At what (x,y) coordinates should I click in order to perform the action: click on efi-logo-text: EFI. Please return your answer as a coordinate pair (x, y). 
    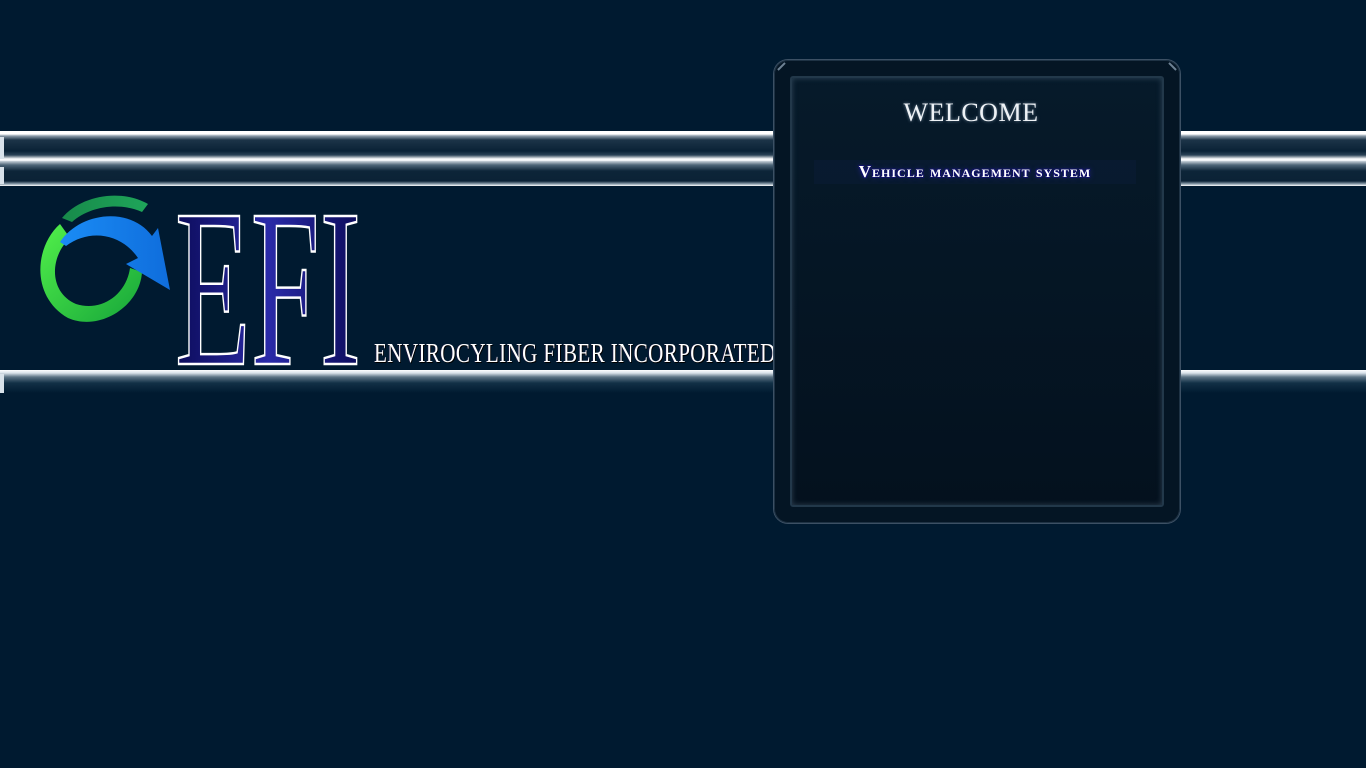
    Looking at the image, I should click on (268, 277).